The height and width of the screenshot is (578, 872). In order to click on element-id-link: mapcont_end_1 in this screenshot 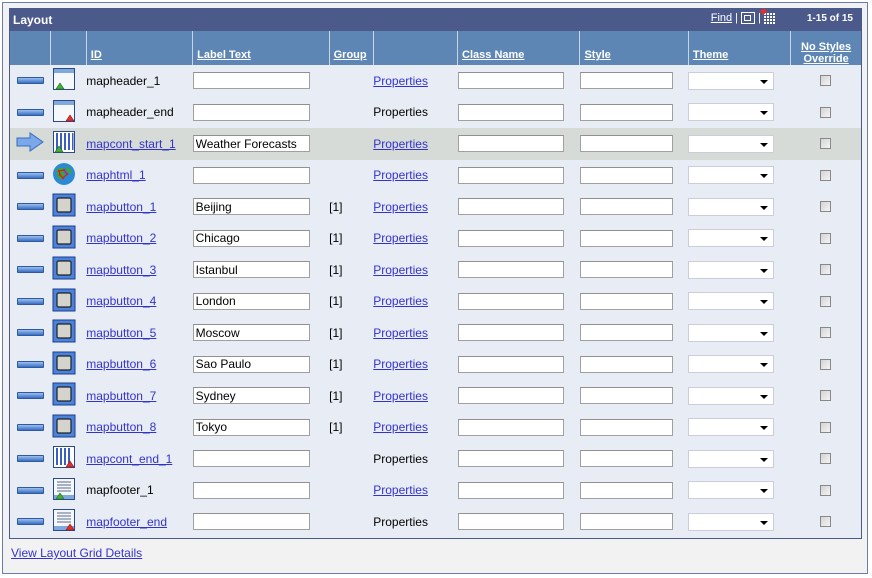, I will do `click(129, 459)`.